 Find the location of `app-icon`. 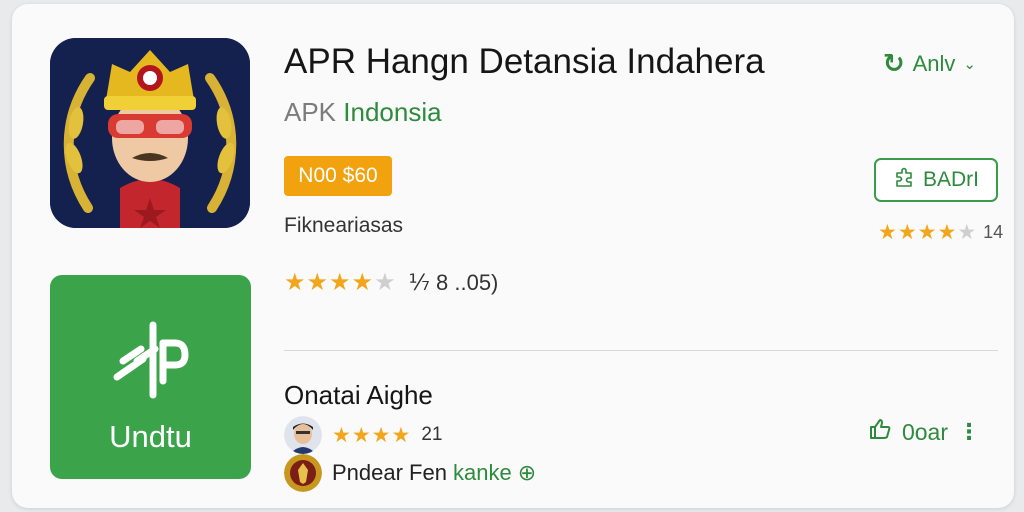

app-icon is located at coordinates (150, 133).